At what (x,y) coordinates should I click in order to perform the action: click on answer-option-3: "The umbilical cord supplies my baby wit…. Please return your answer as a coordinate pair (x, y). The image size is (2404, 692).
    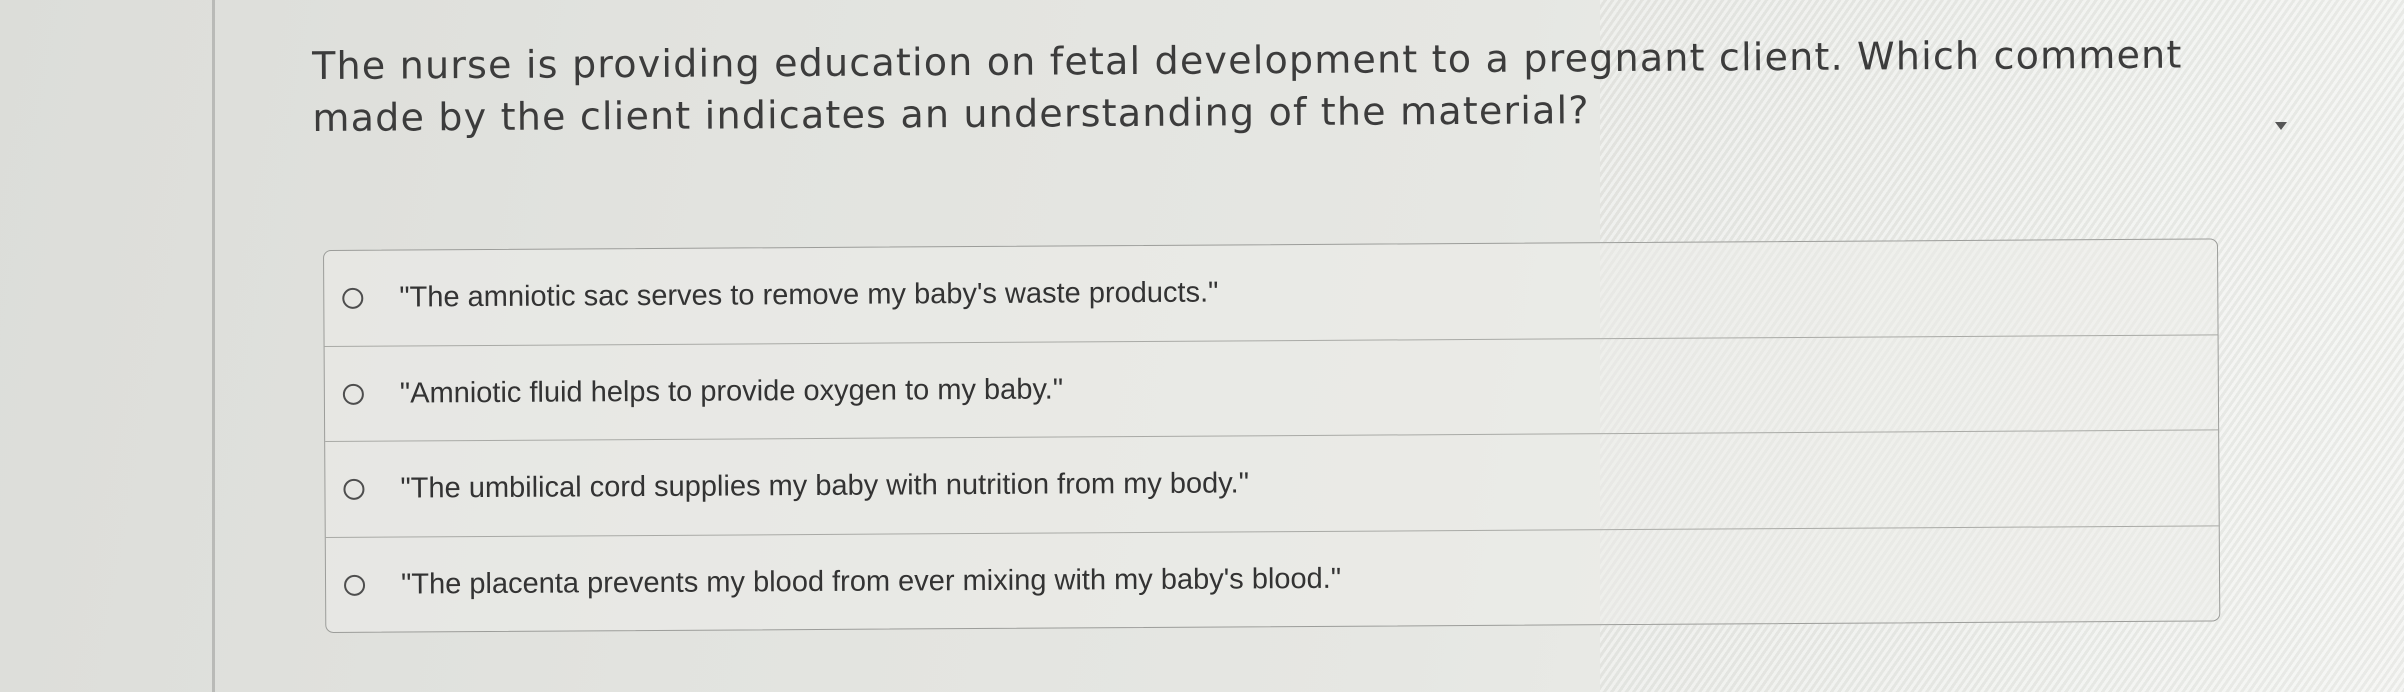
    Looking at the image, I should click on (1272, 484).